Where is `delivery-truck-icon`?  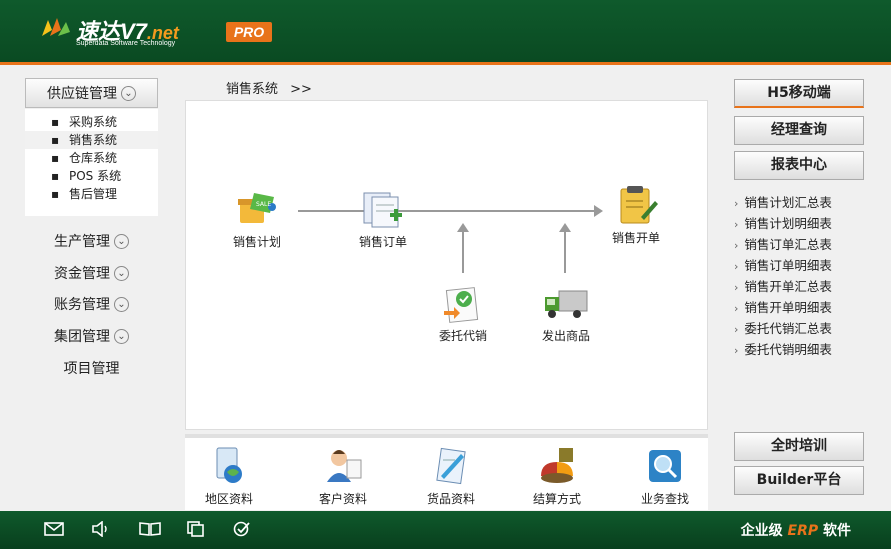
delivery-truck-icon is located at coordinates (566, 303).